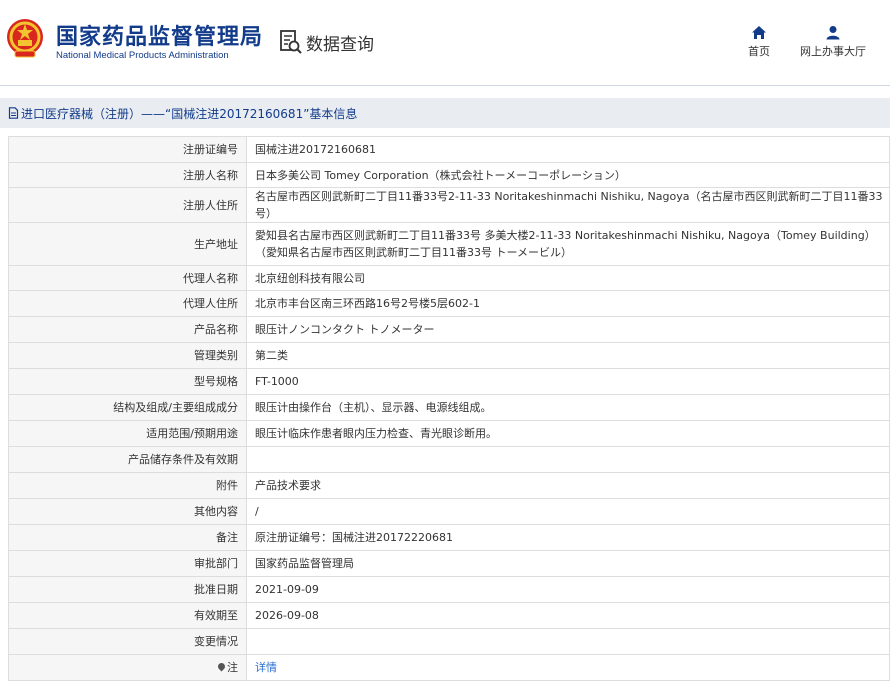  Describe the element at coordinates (568, 355) in the screenshot. I see `field-value: 第二类` at that location.